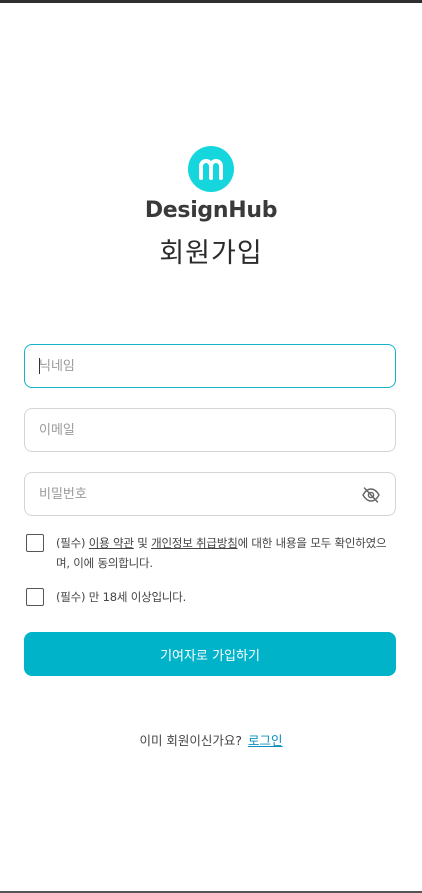  I want to click on age-agreement-row: (필수) 만 18세 이상입니다., so click(211, 597).